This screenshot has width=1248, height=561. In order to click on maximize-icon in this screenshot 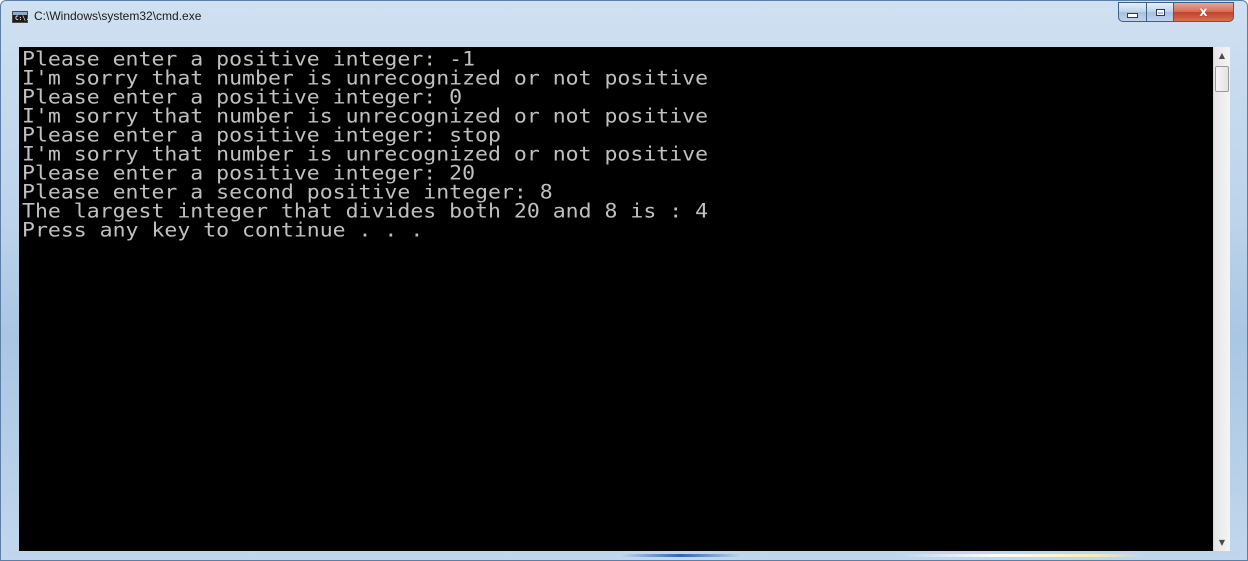, I will do `click(1160, 12)`.